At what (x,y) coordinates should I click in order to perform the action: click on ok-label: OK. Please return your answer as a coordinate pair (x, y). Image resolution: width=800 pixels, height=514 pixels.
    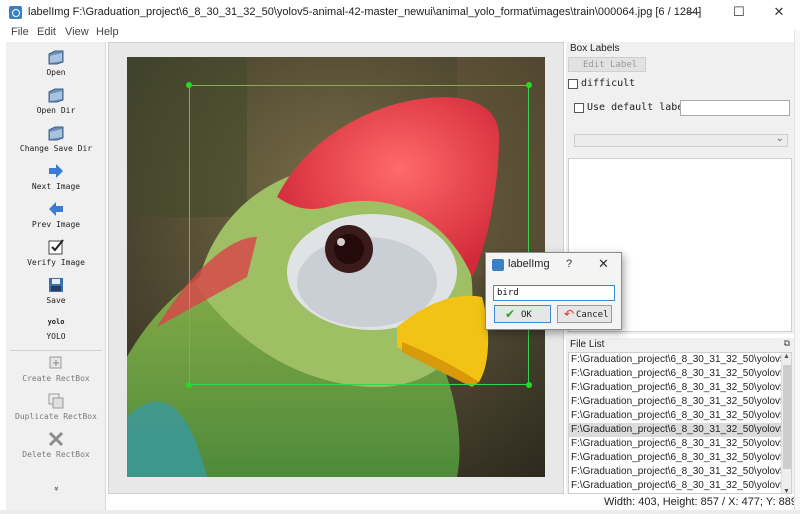
    Looking at the image, I should click on (526, 315).